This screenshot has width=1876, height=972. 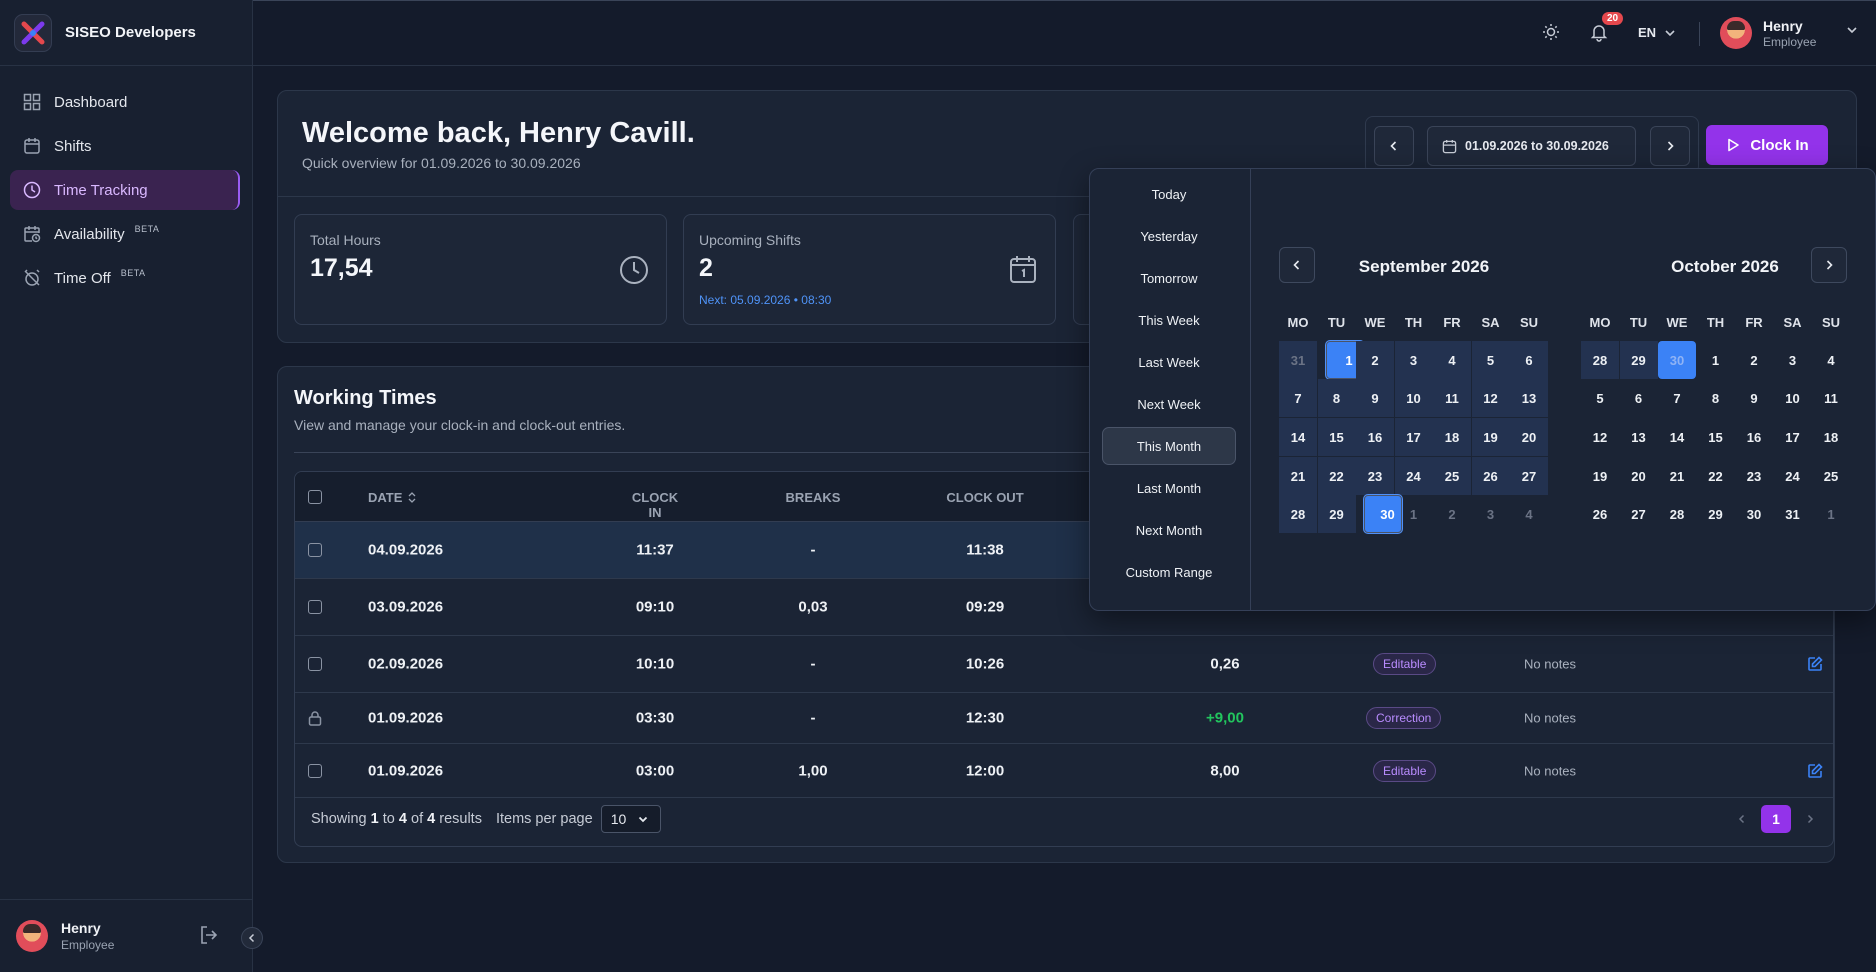 What do you see at coordinates (252, 938) in the screenshot?
I see `collapse-sidebar-button` at bounding box center [252, 938].